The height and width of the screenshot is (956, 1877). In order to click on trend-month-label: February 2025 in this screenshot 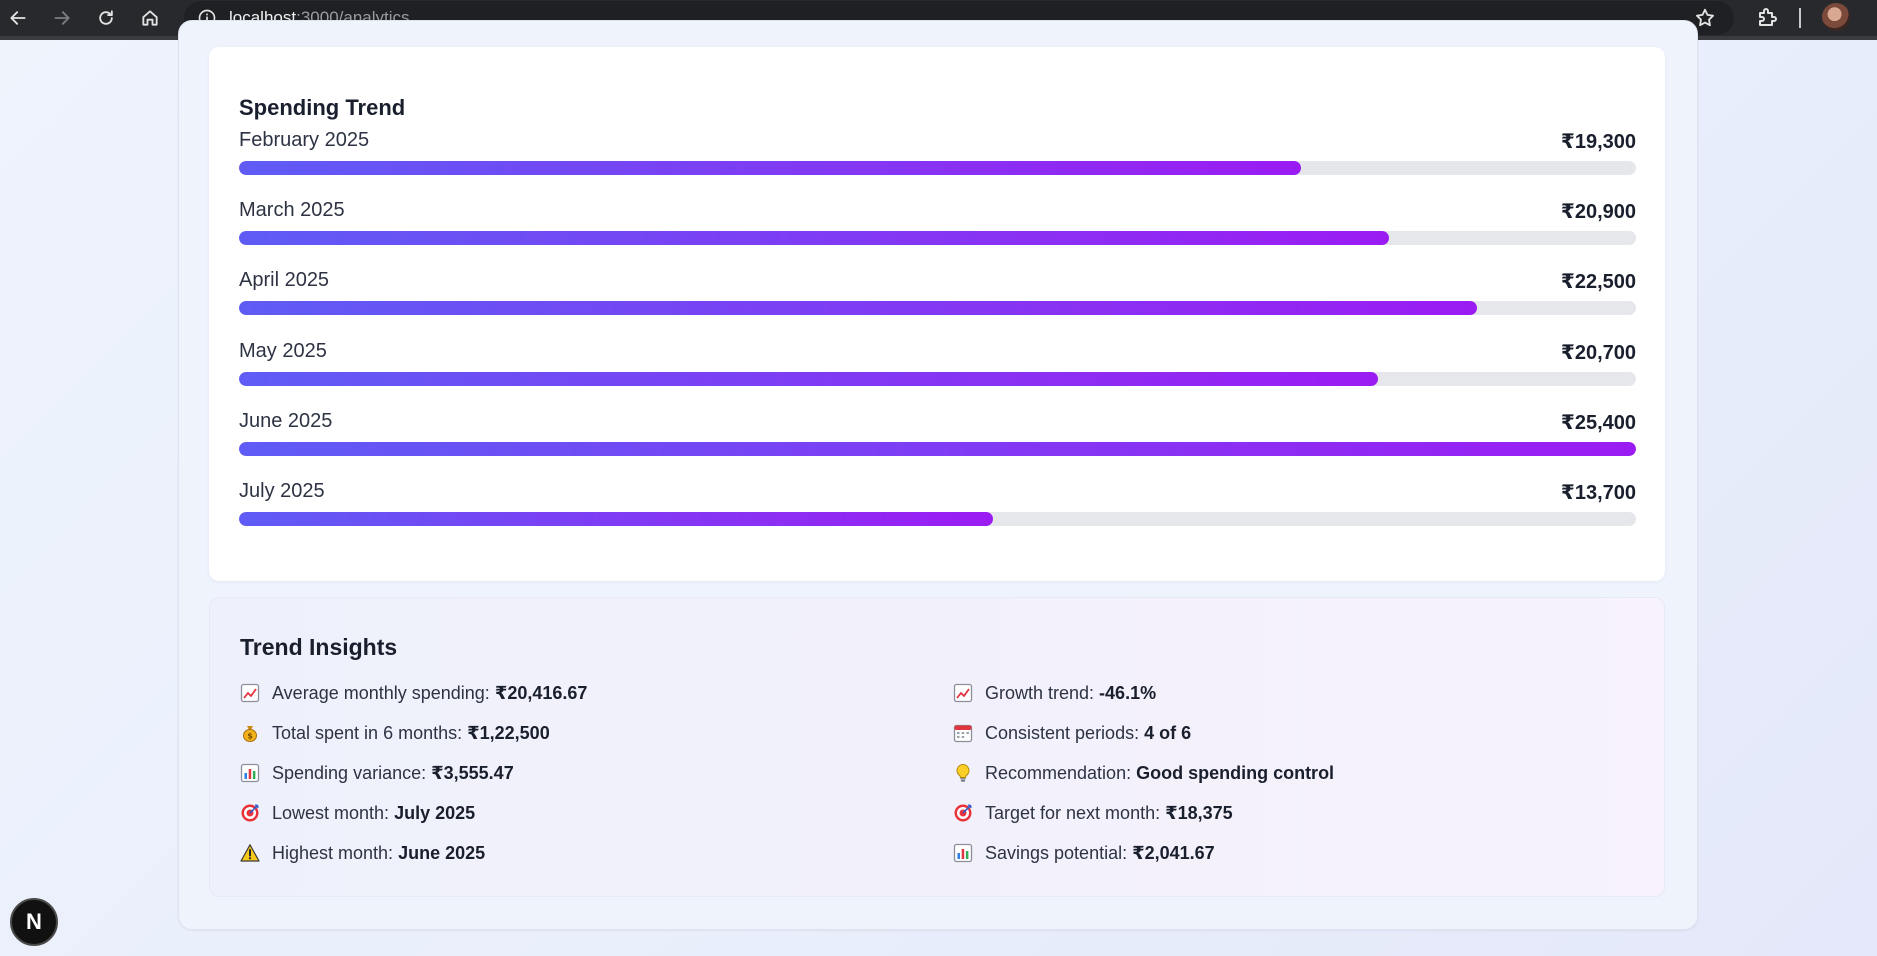, I will do `click(304, 140)`.